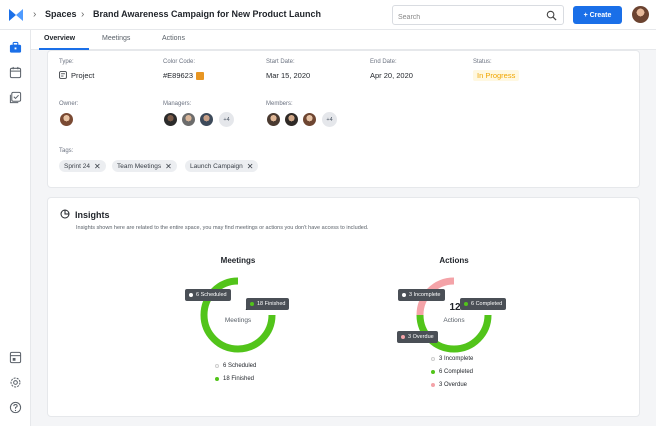 This screenshot has width=656, height=426. What do you see at coordinates (483, 304) in the screenshot?
I see `tooltip-completed: 6 Completed` at bounding box center [483, 304].